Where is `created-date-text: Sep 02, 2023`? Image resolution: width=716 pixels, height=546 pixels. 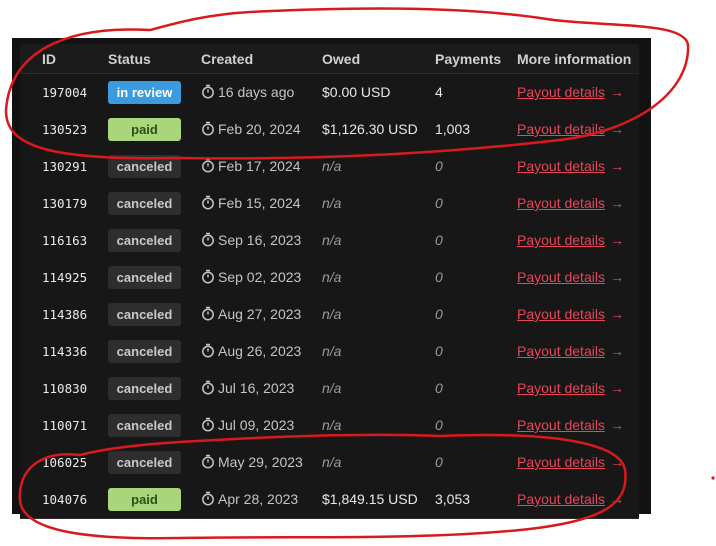 created-date-text: Sep 02, 2023 is located at coordinates (260, 277).